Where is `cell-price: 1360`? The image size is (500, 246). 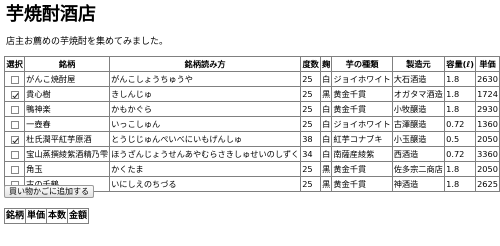 cell-price: 1360 is located at coordinates (487, 124).